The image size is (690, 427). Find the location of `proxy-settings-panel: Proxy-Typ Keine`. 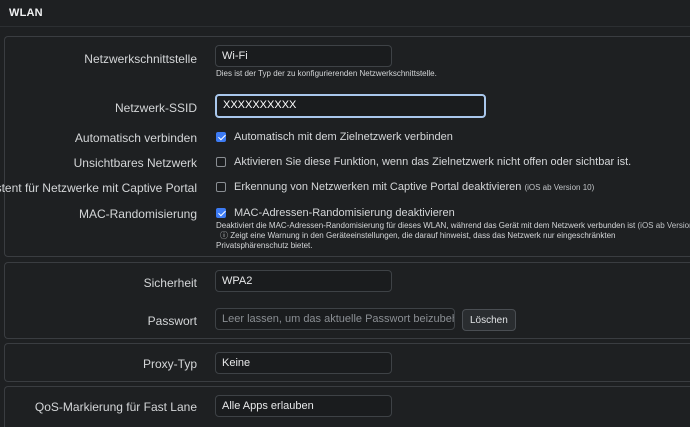

proxy-settings-panel: Proxy-Typ Keine is located at coordinates (347, 362).